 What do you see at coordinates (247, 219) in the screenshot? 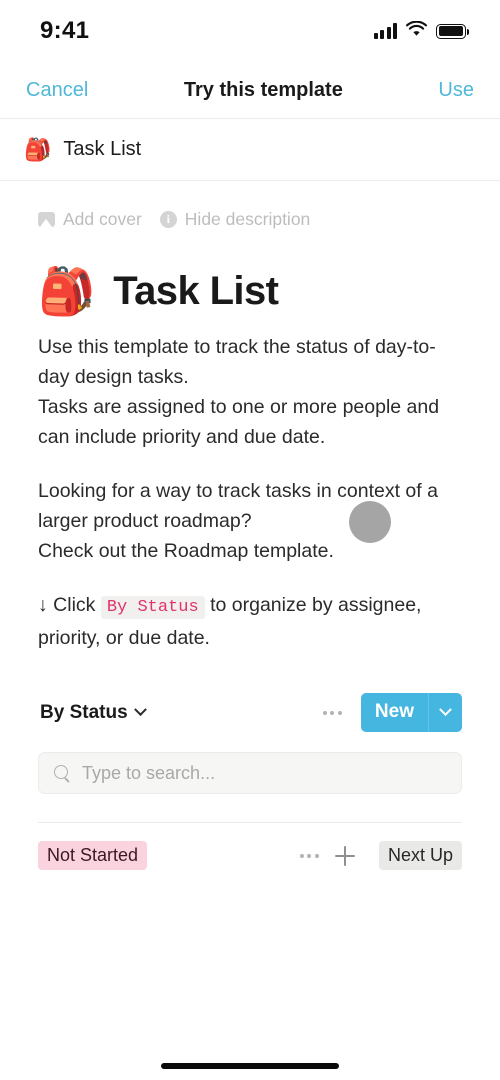
I see `hide-description-label: Hide description` at bounding box center [247, 219].